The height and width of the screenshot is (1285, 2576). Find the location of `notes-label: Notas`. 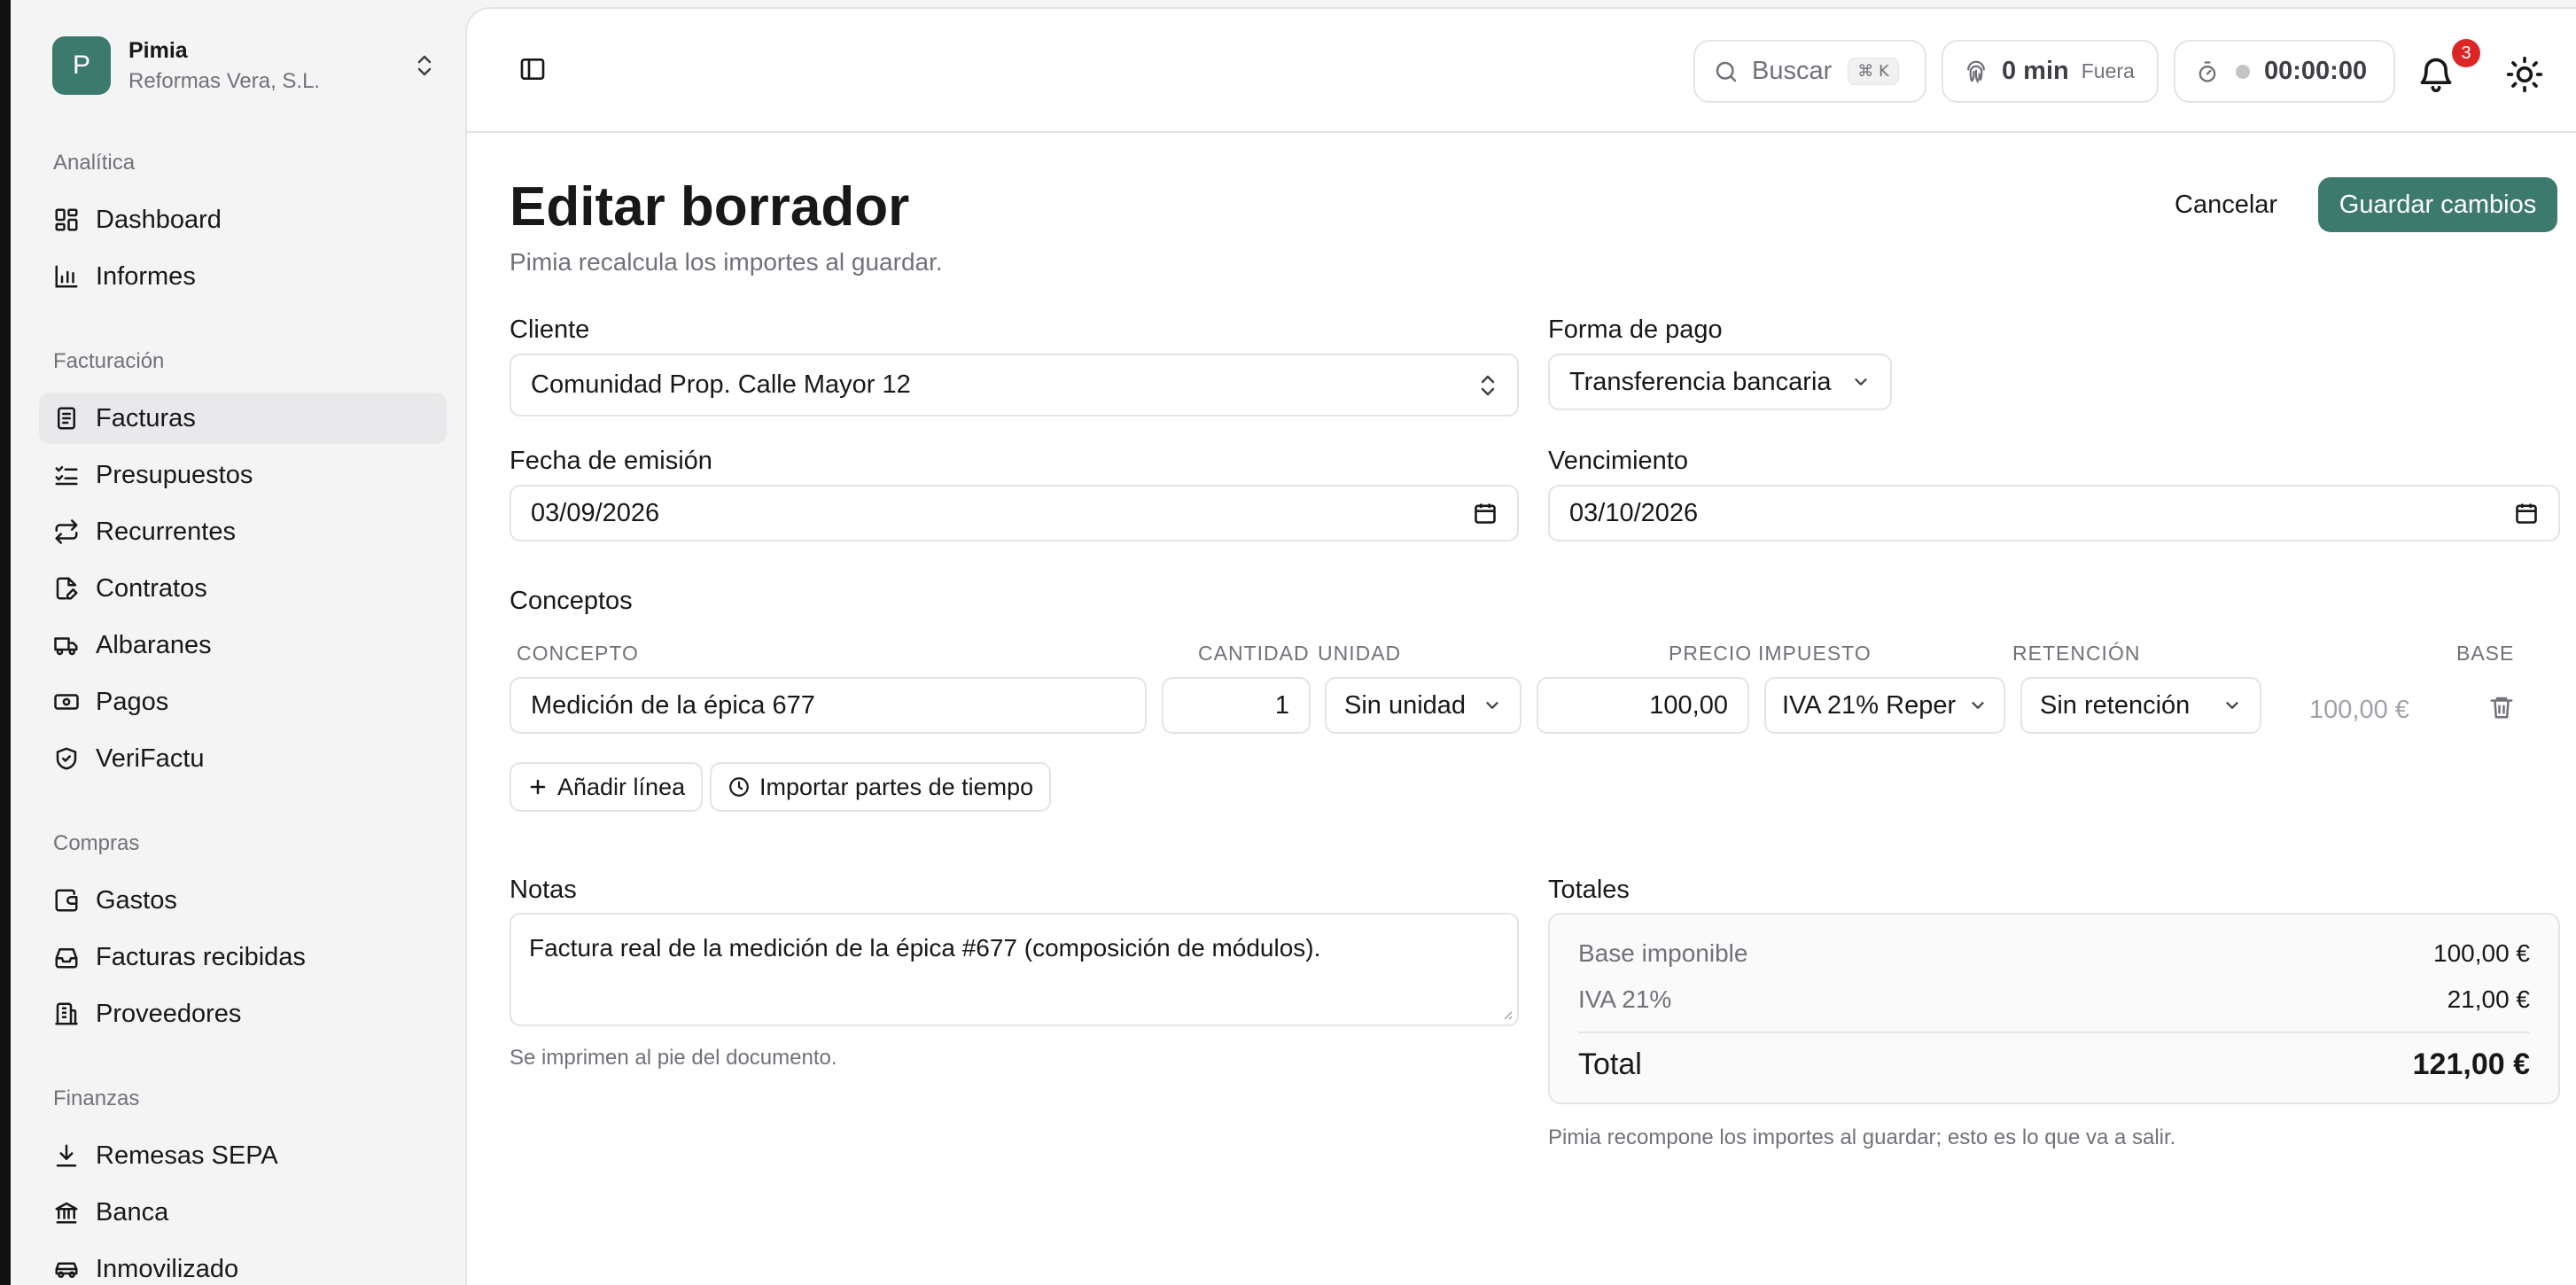

notes-label: Notas is located at coordinates (544, 890).